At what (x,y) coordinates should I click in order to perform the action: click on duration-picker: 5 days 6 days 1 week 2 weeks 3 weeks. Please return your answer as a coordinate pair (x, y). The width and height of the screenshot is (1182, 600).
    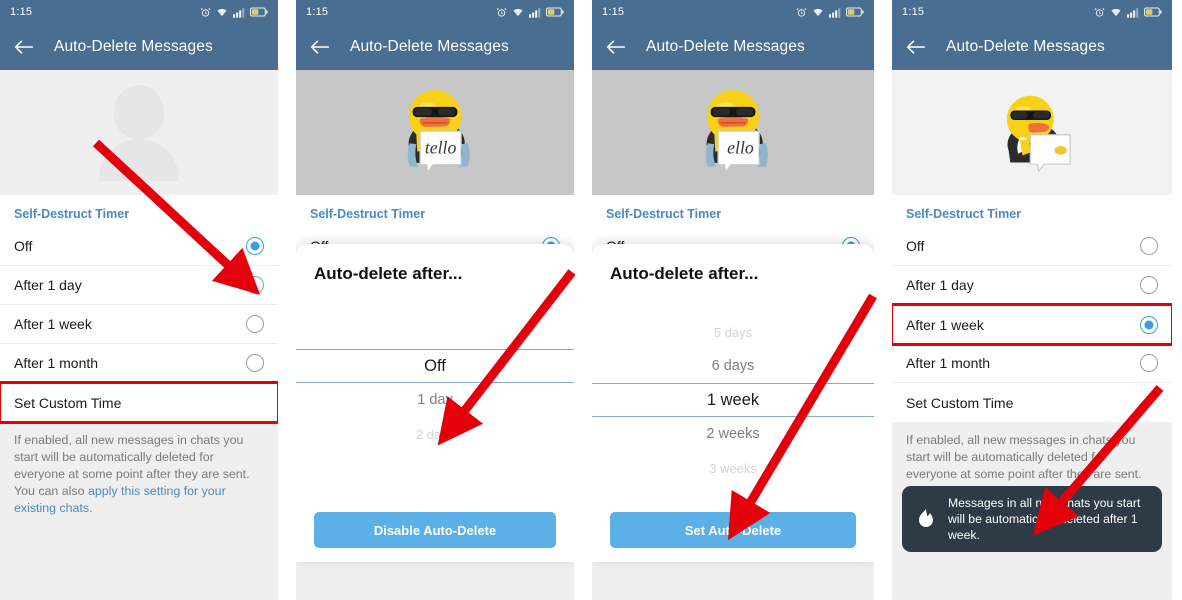
    Looking at the image, I should click on (733, 400).